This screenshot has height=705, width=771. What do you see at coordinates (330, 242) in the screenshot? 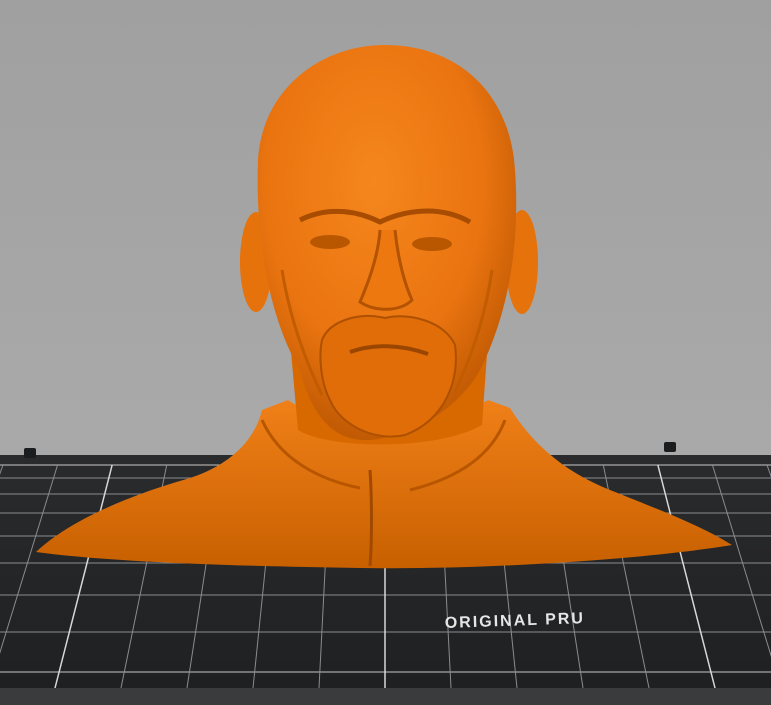
I see `eye-left` at bounding box center [330, 242].